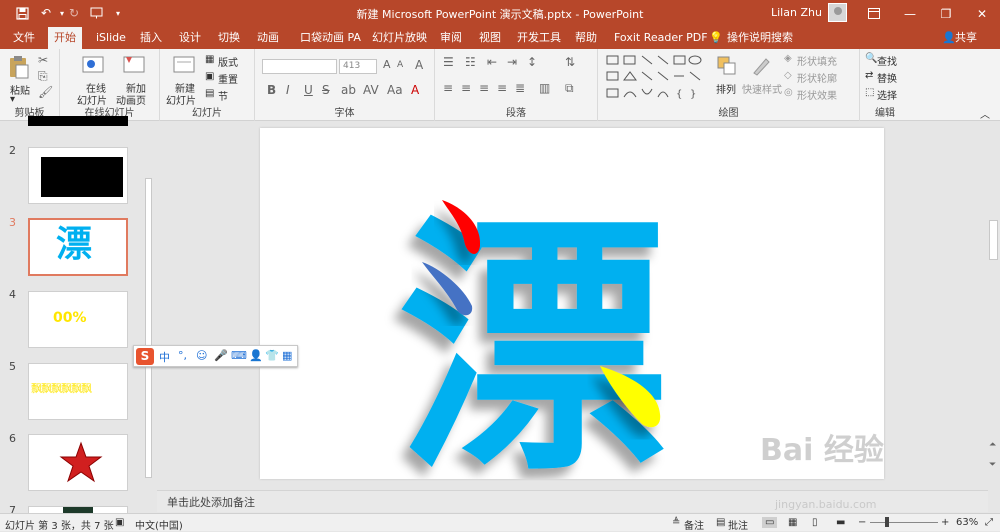 The width and height of the screenshot is (1000, 532). What do you see at coordinates (287, 355) in the screenshot?
I see `toolbox-icon: ▦` at bounding box center [287, 355].